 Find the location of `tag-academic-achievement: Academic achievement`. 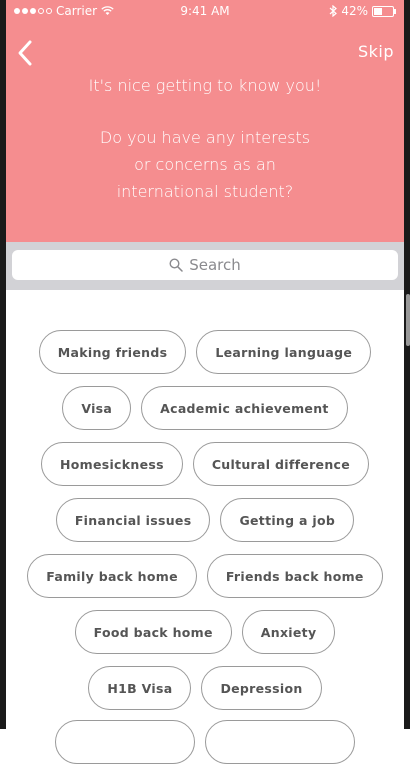

tag-academic-achievement: Academic achievement is located at coordinates (244, 408).